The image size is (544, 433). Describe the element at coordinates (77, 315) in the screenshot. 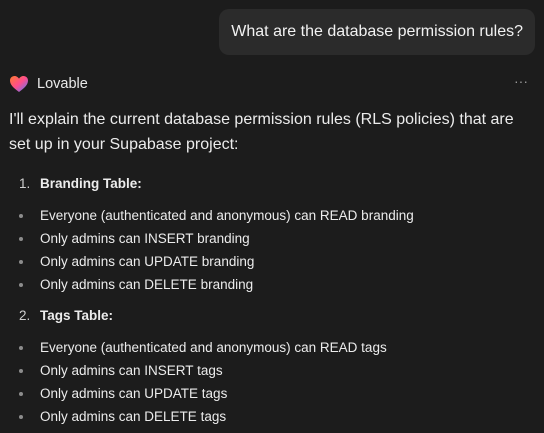

I see `section-2-title: Tags Table:` at that location.